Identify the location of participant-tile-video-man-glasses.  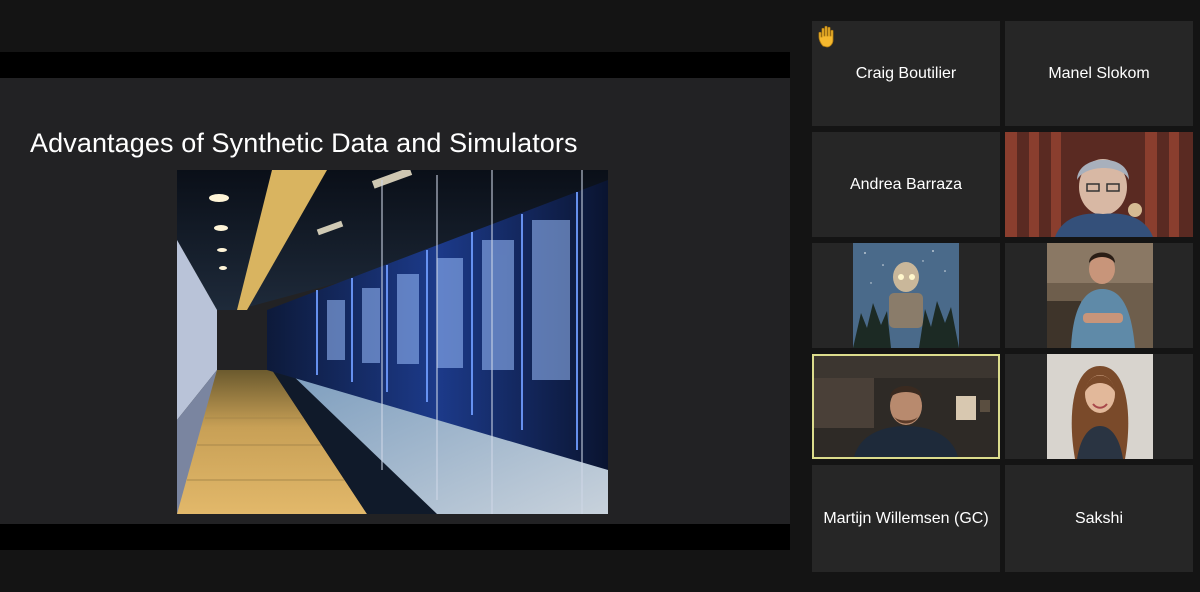
(1099, 184).